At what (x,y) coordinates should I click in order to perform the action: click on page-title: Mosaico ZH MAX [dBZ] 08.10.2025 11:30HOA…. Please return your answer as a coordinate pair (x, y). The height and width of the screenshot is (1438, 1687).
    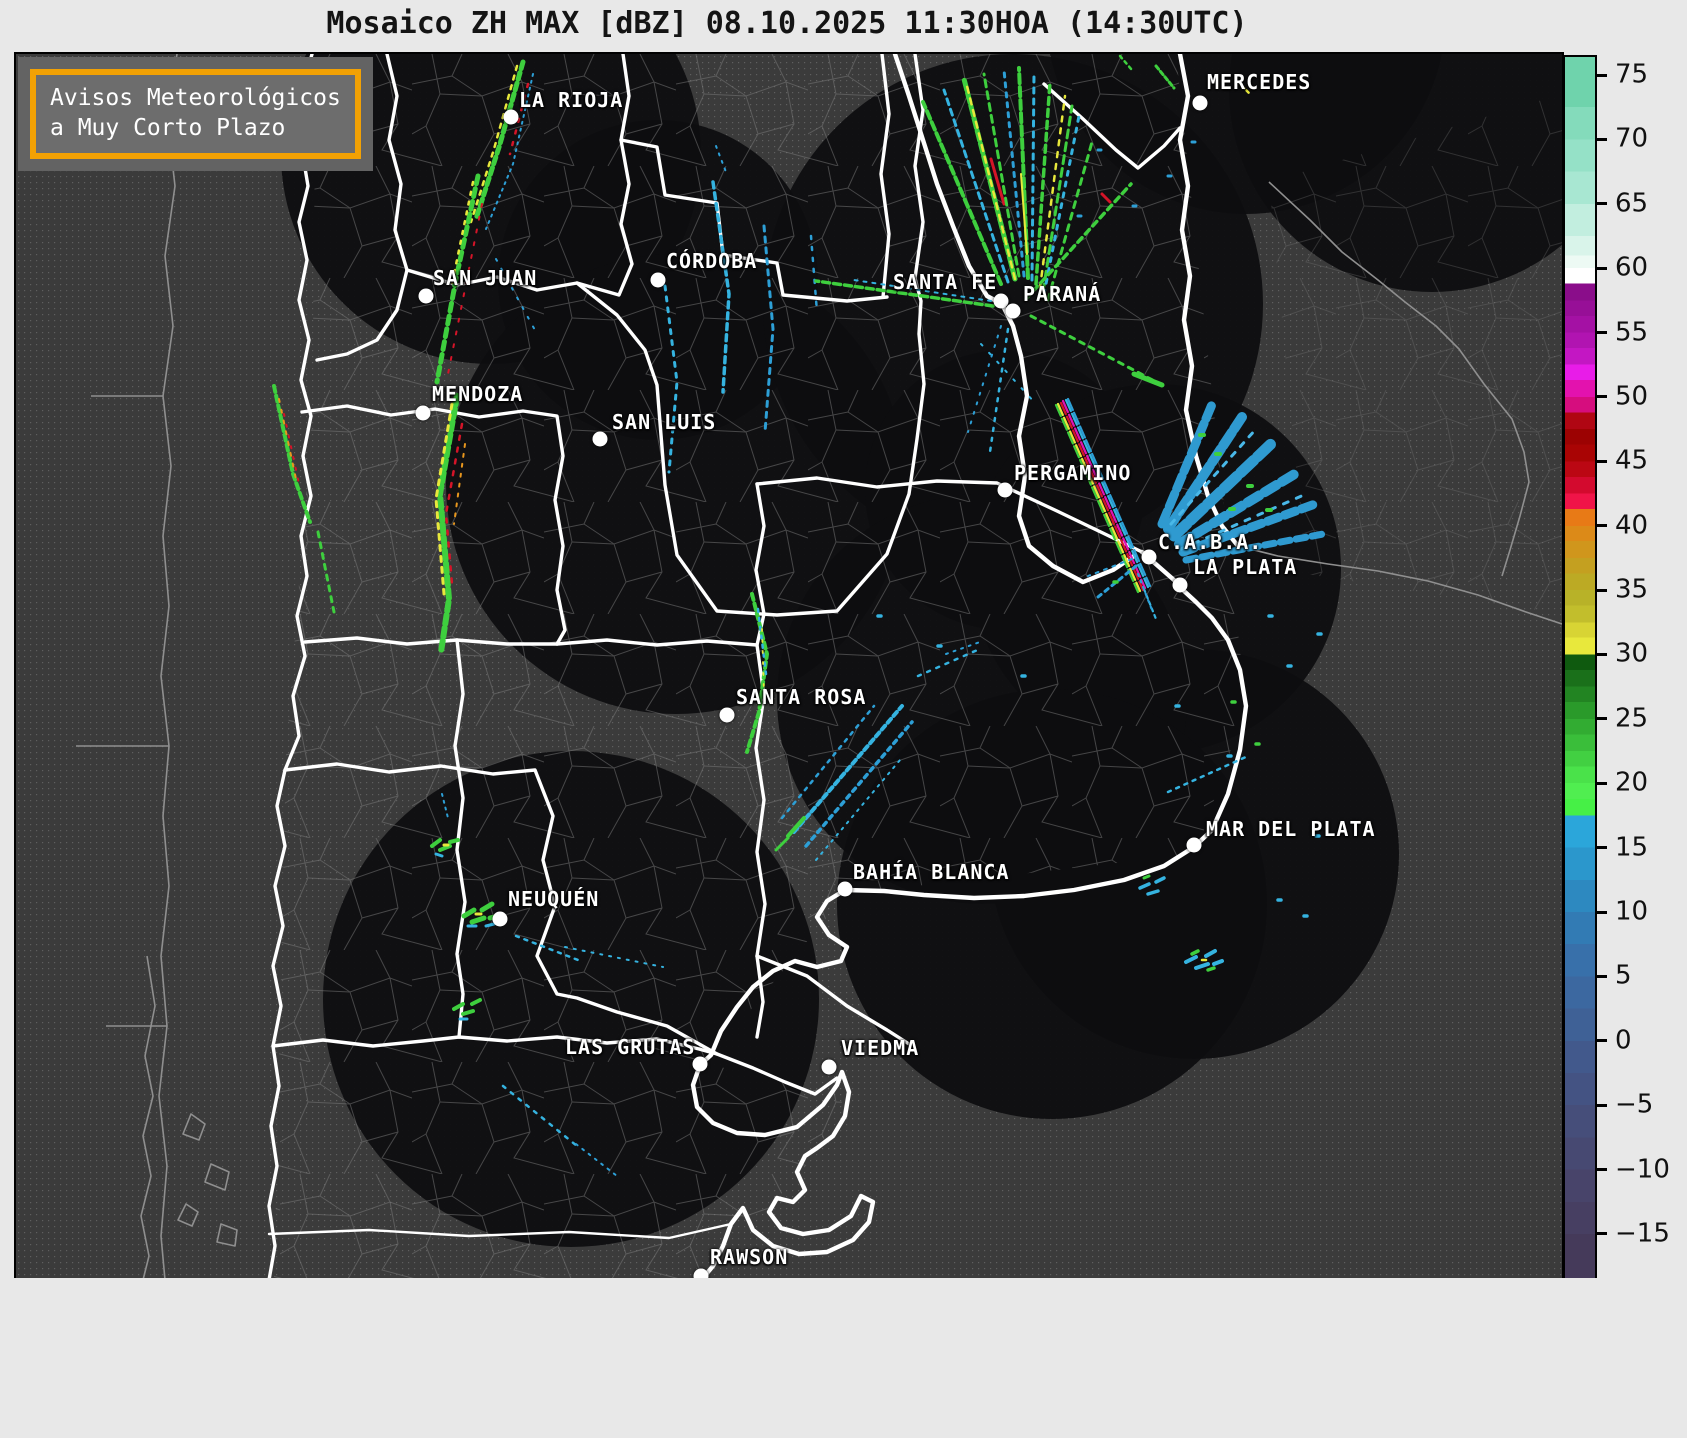
    Looking at the image, I should click on (787, 23).